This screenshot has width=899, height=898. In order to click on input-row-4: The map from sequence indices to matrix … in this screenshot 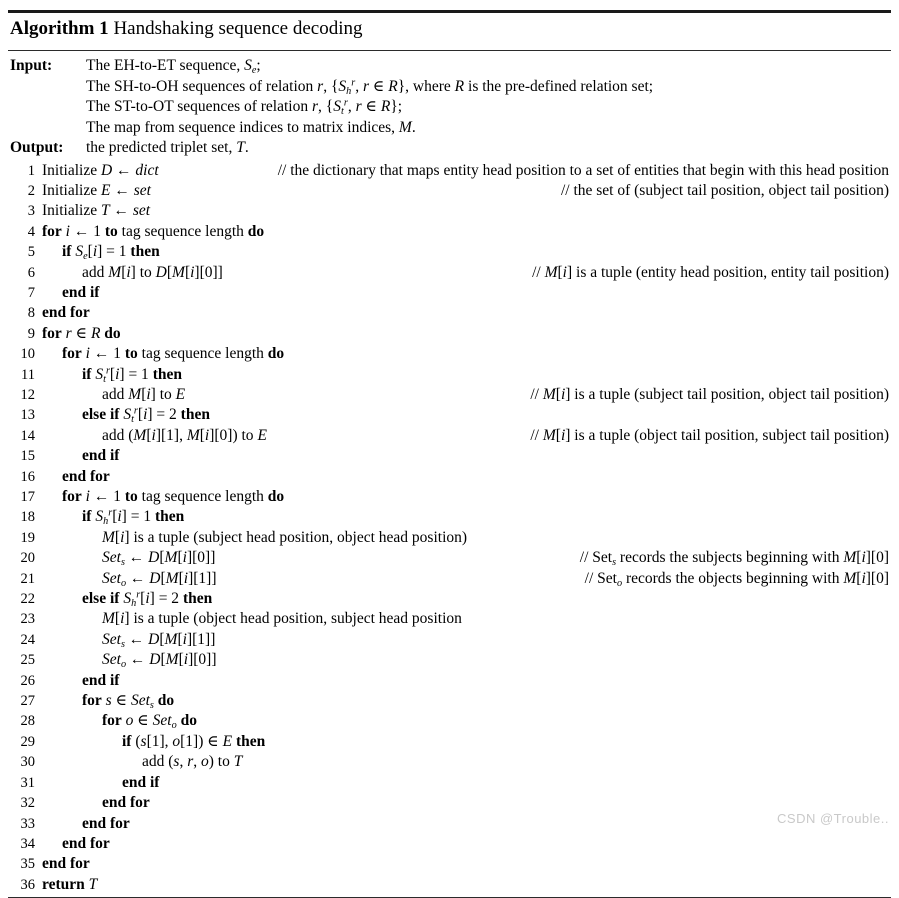, I will do `click(449, 128)`.